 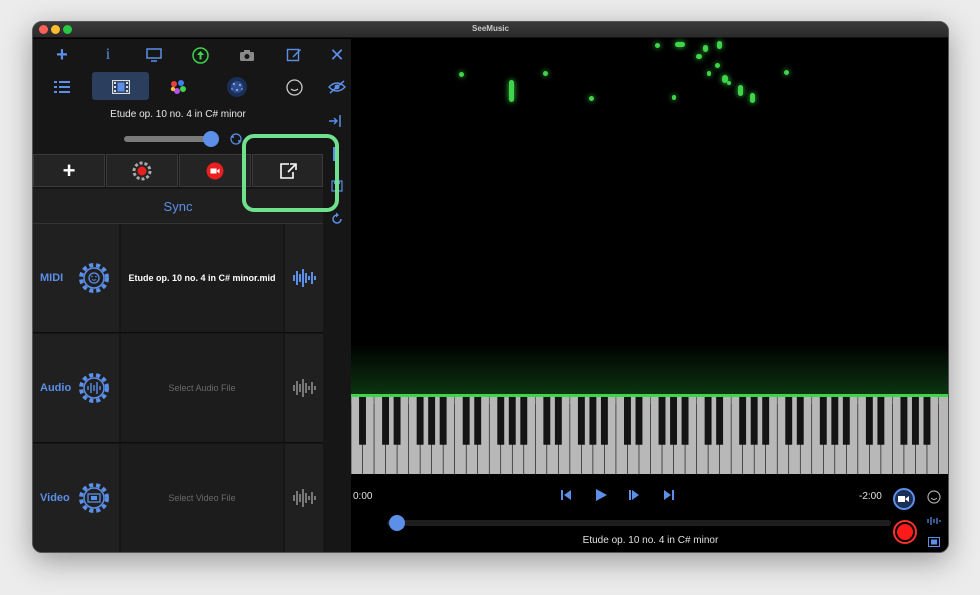 What do you see at coordinates (237, 87) in the screenshot?
I see `particles-icon` at bounding box center [237, 87].